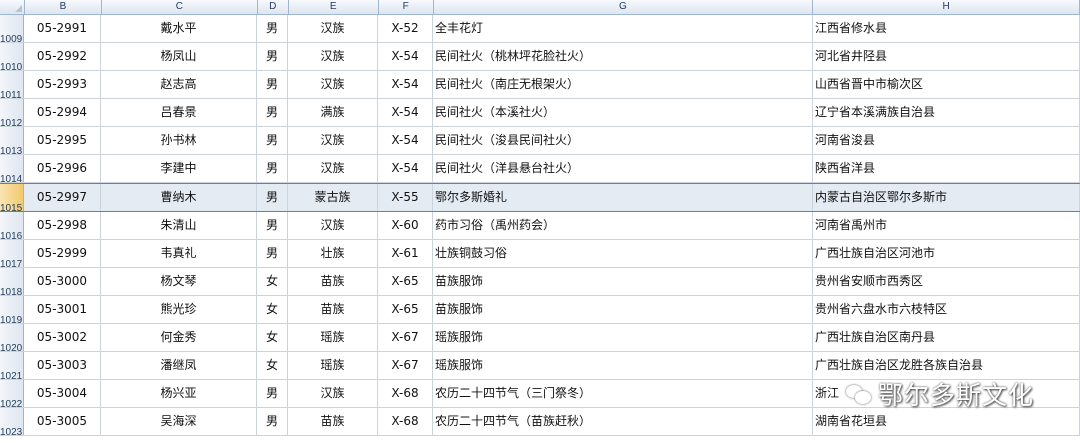  I want to click on cell-code: 05-2993, so click(62, 84).